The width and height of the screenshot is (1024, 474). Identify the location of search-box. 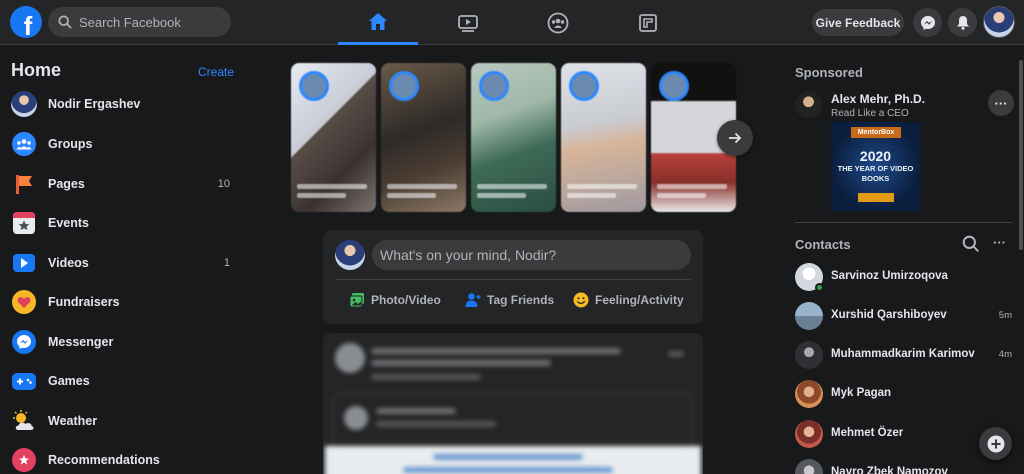
(139, 22).